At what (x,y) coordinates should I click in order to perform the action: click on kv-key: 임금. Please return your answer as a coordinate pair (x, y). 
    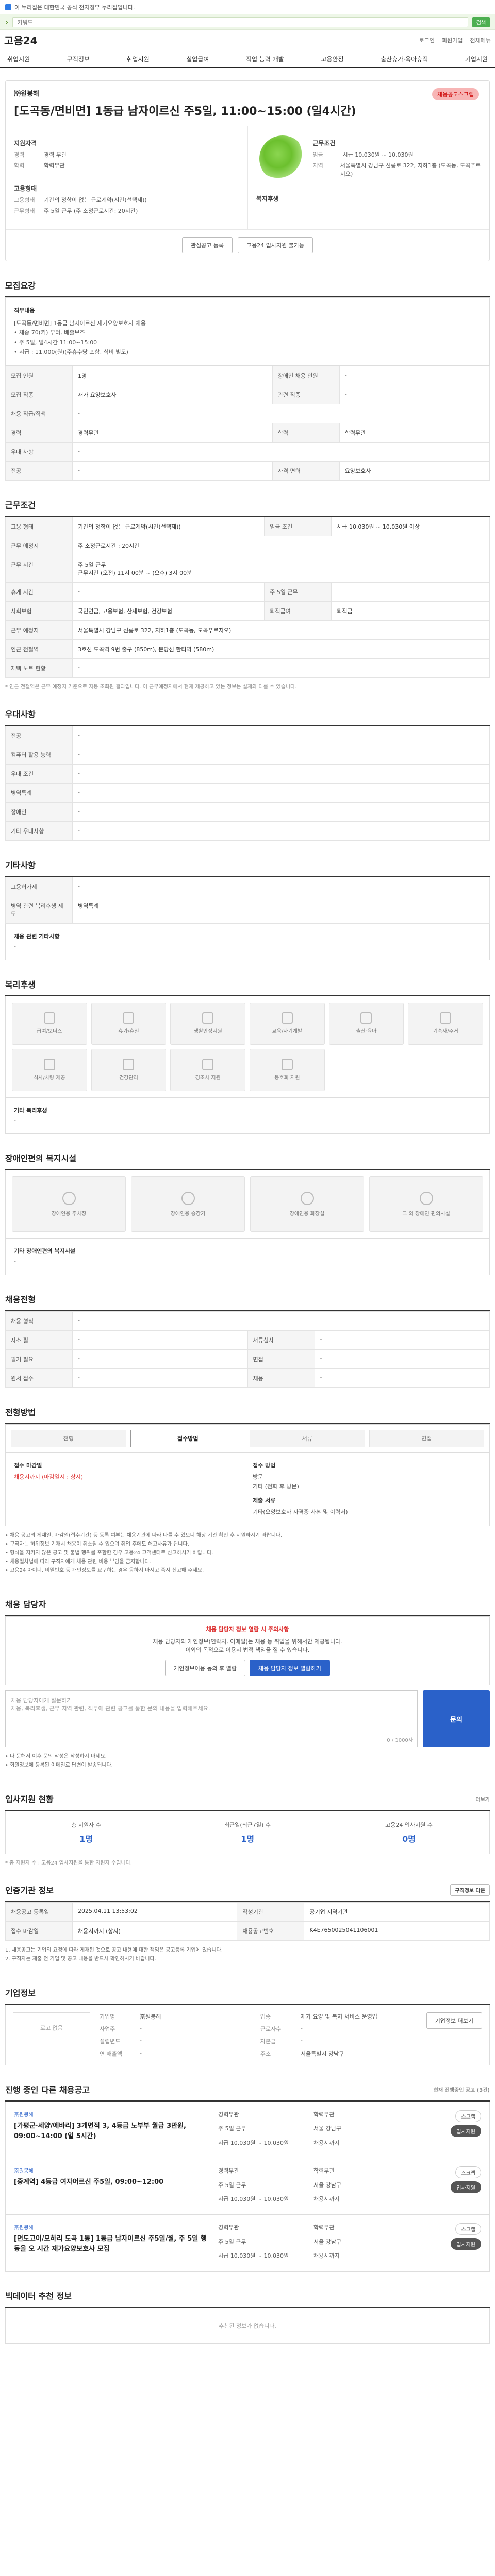
    Looking at the image, I should click on (317, 154).